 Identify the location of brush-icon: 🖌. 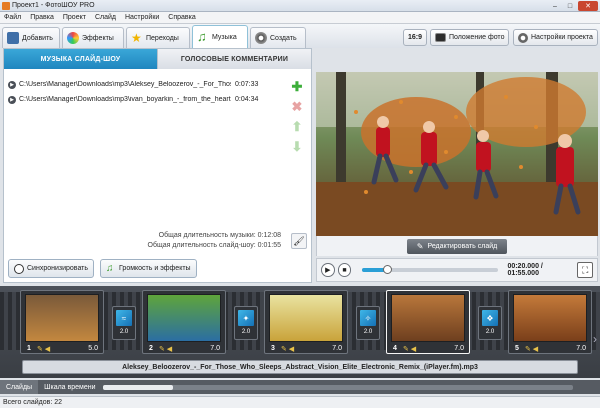
(299, 241).